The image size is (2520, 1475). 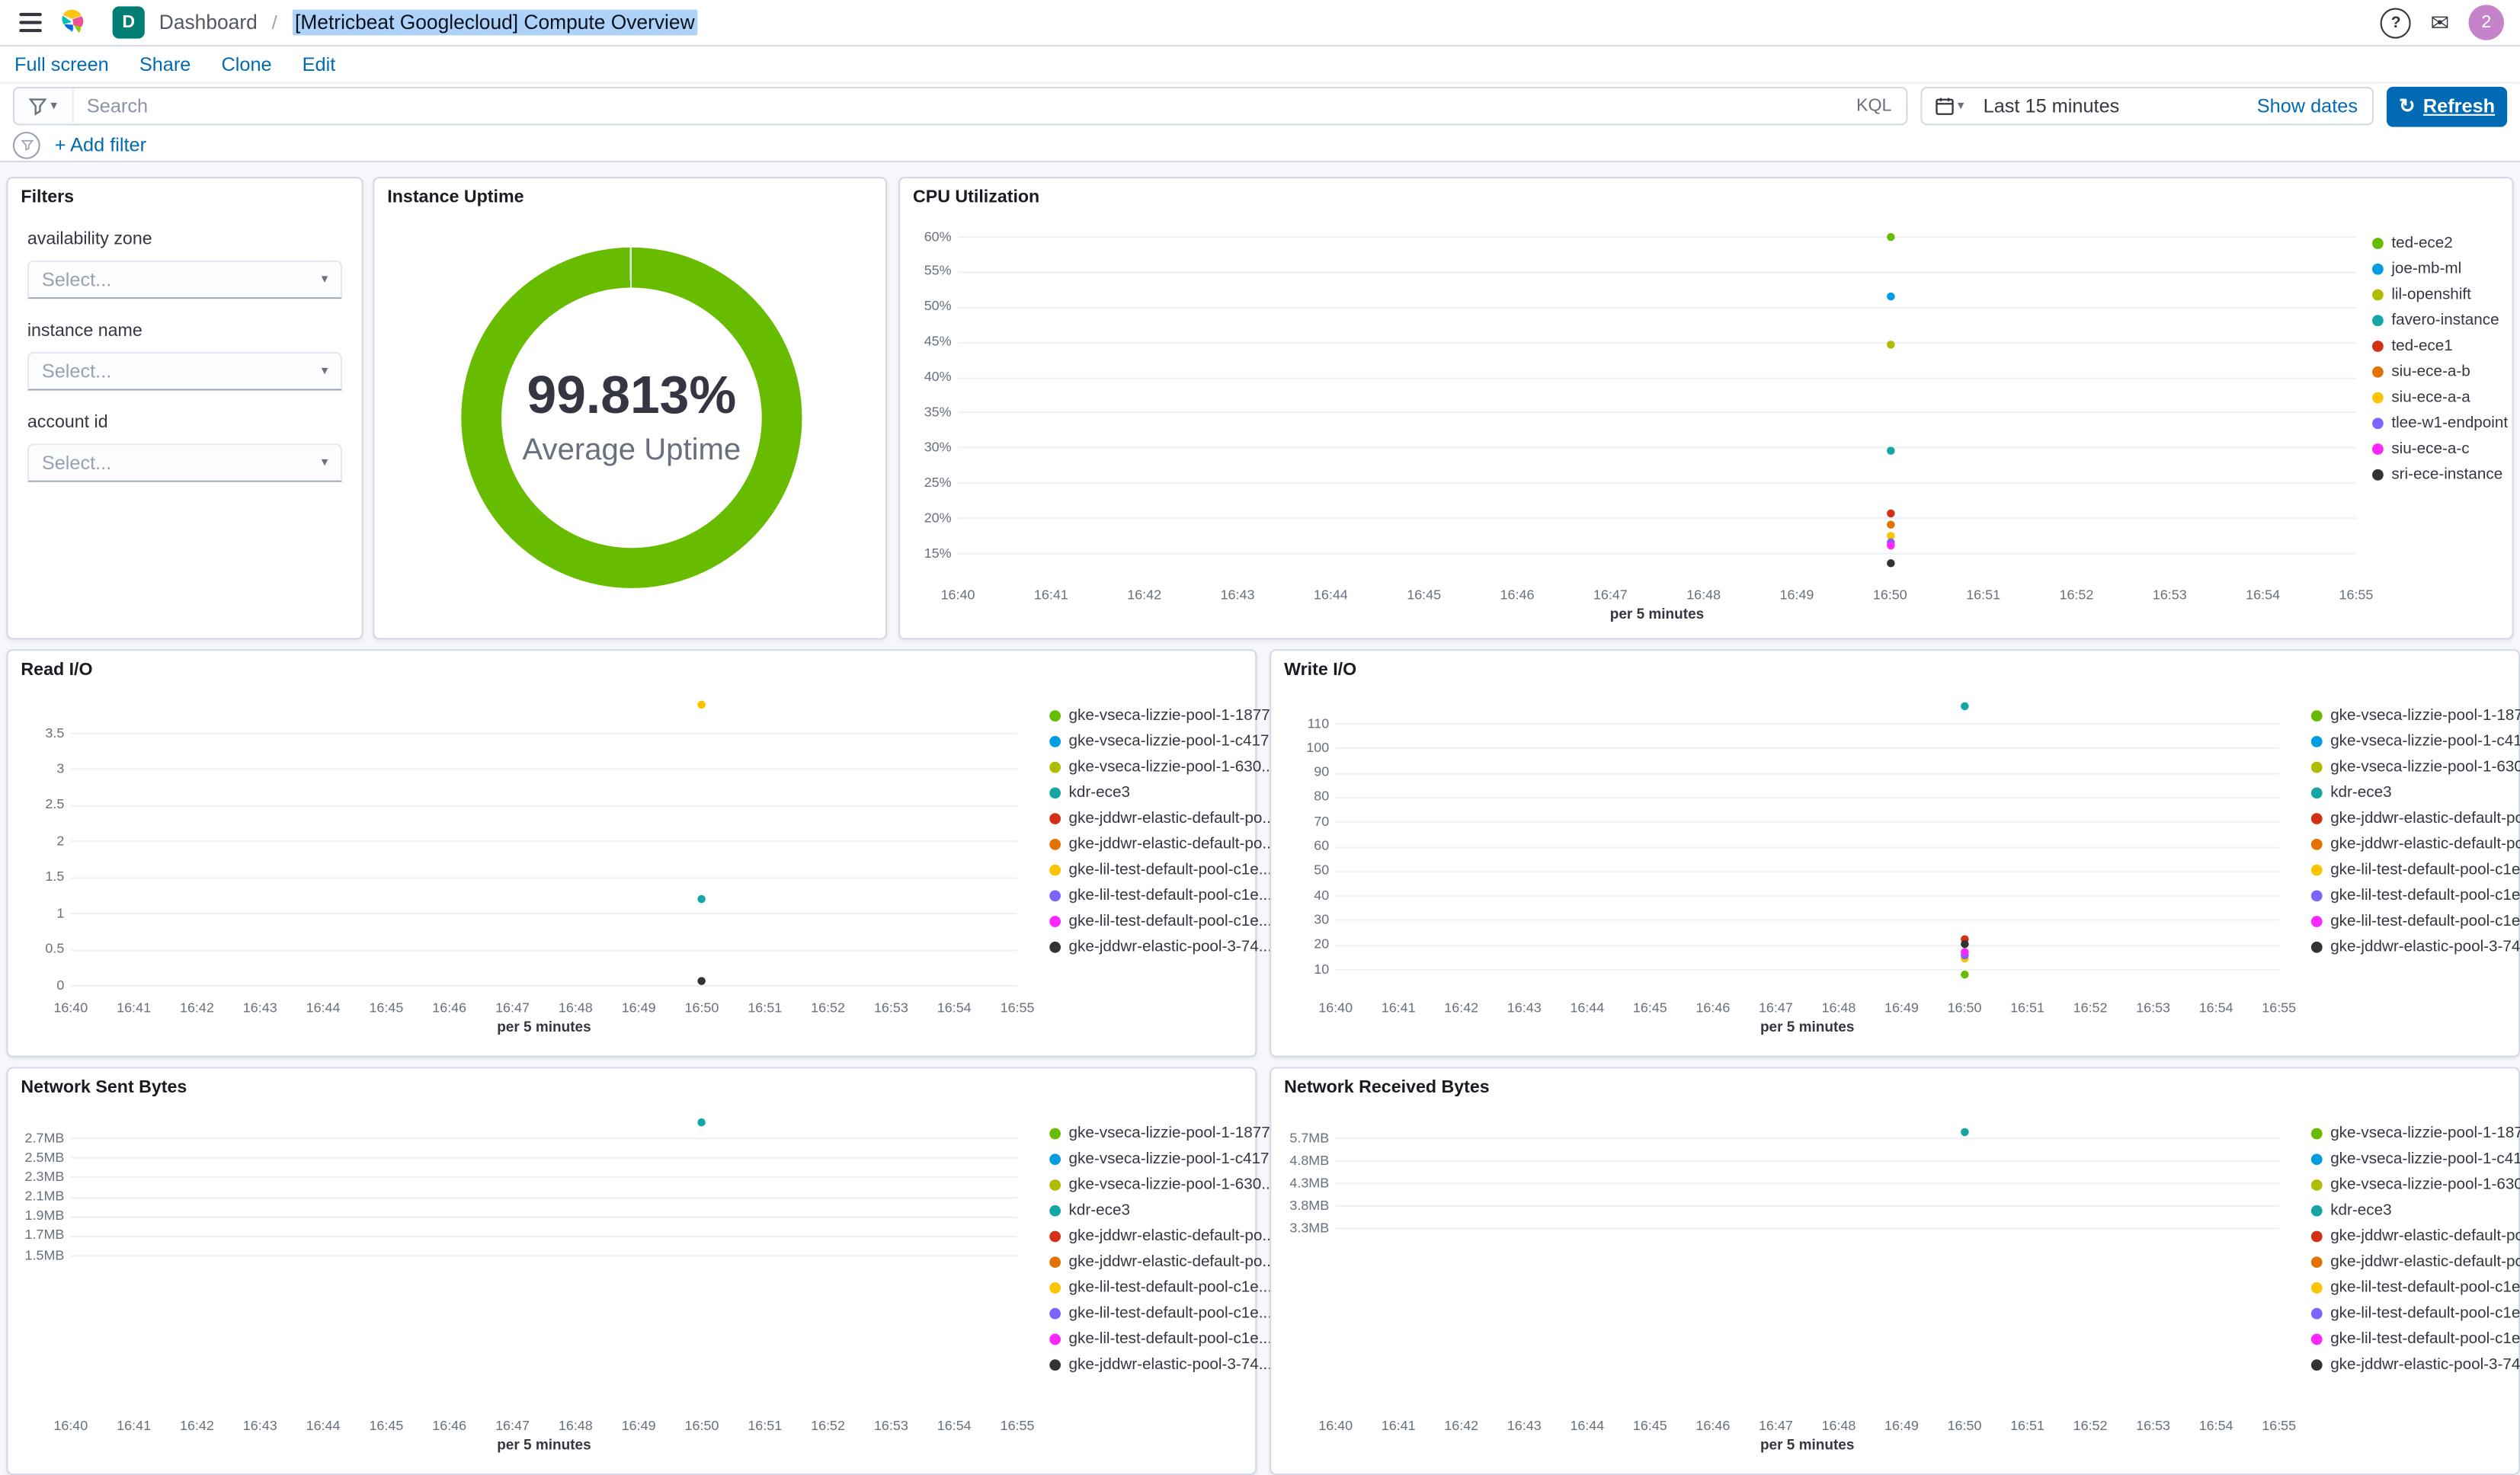 I want to click on x-axis-label: 16:45, so click(x=1649, y=1425).